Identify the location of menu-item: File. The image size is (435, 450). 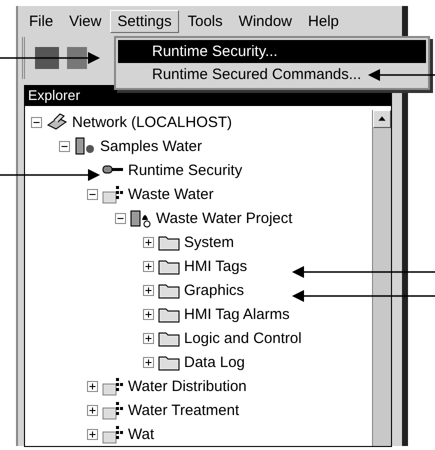
(41, 21).